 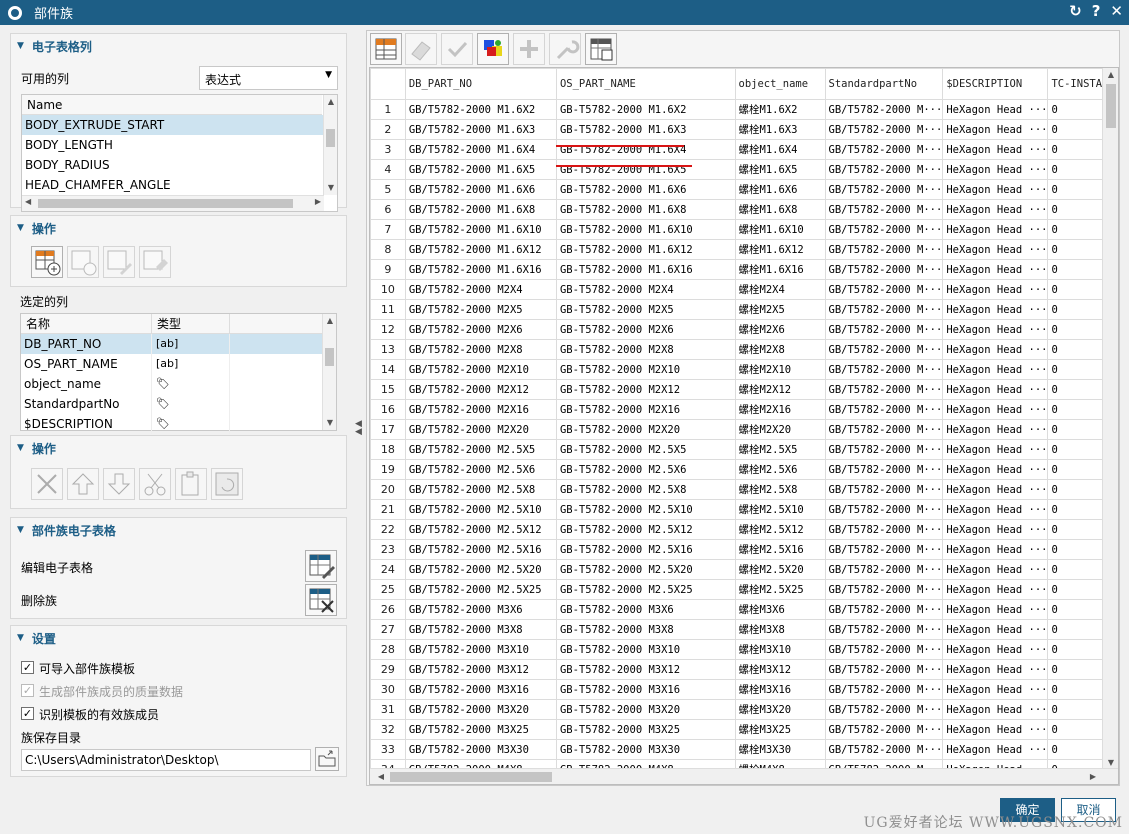 I want to click on table-cell: GB/T5782-2000 M3X20, so click(x=480, y=709).